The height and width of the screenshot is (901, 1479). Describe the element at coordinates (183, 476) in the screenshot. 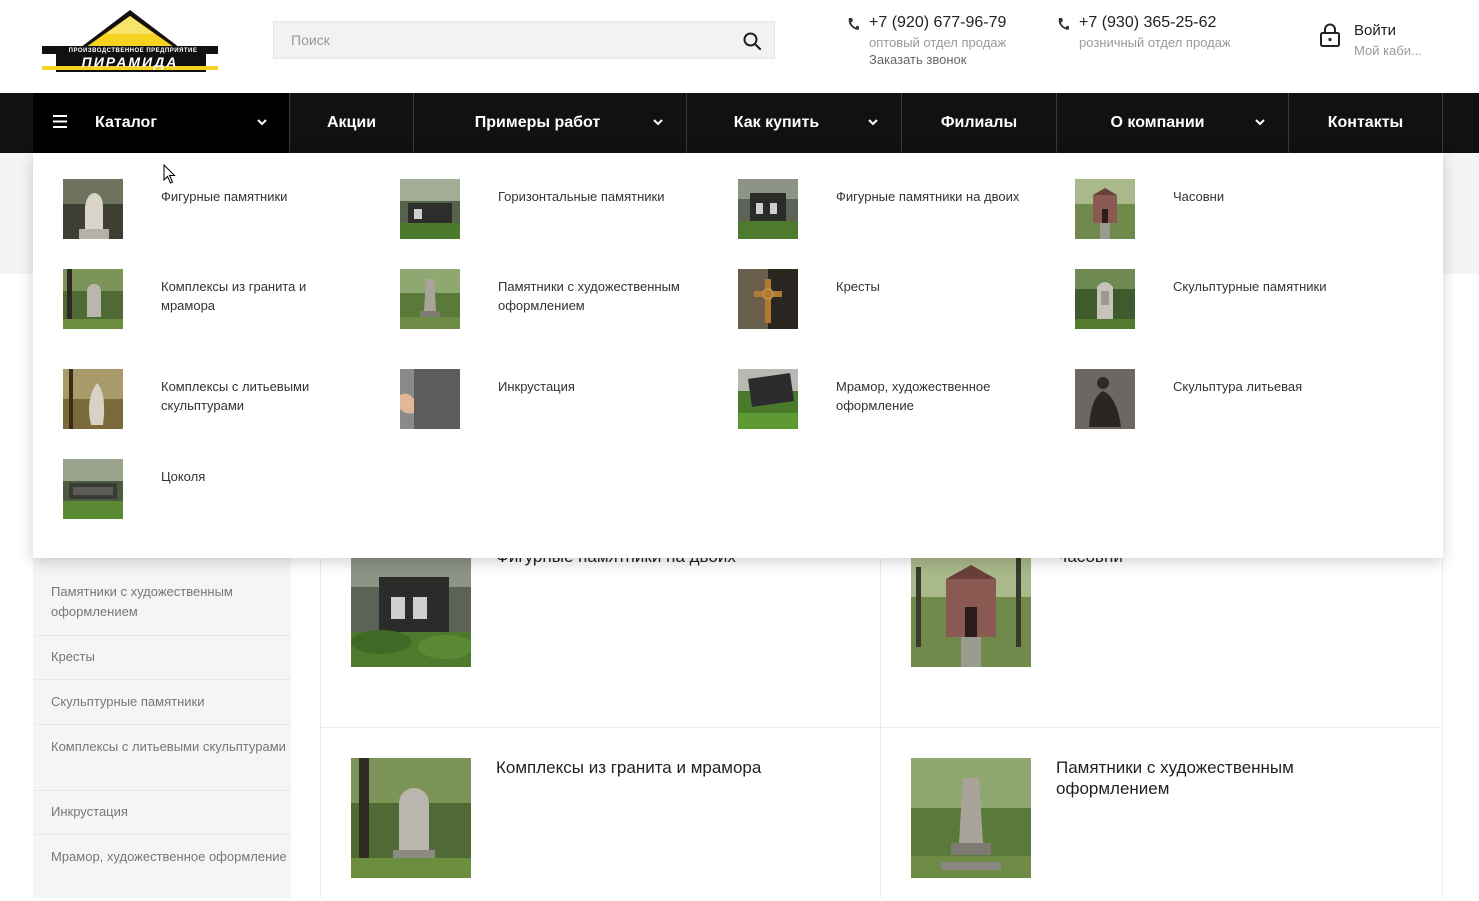

I see `dropdown-item-label: Цоколя` at that location.